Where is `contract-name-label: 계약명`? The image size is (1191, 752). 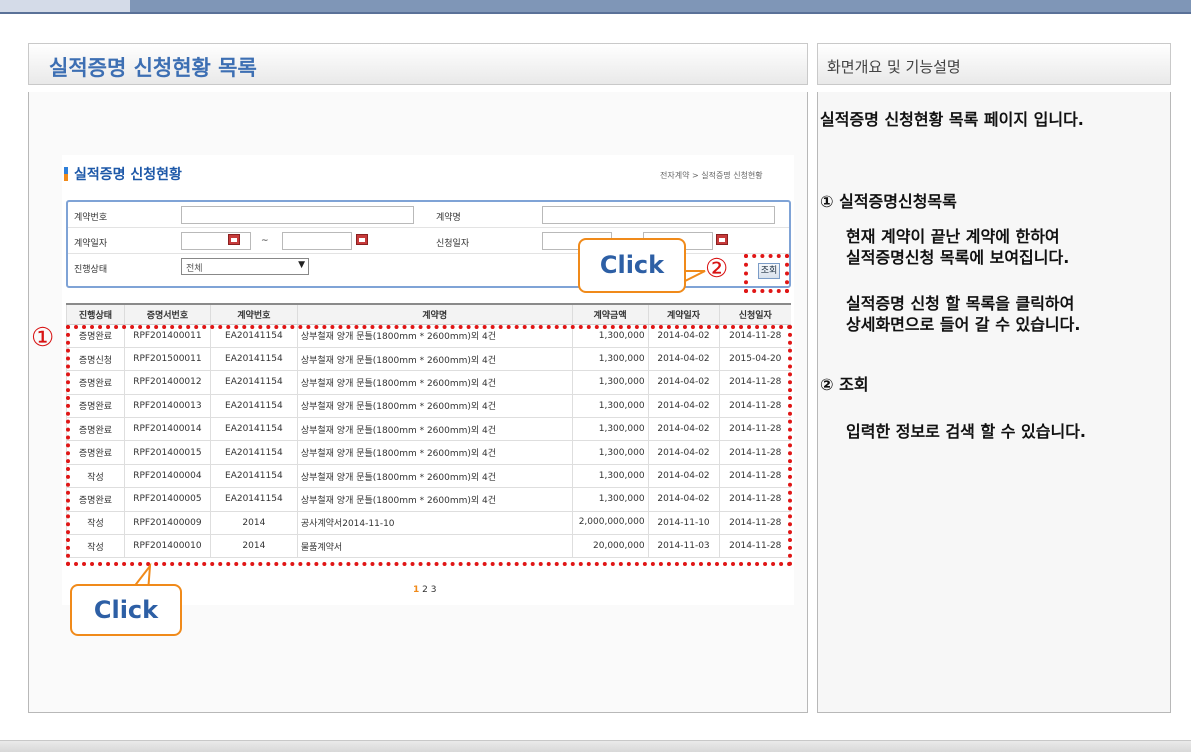 contract-name-label: 계약명 is located at coordinates (448, 218).